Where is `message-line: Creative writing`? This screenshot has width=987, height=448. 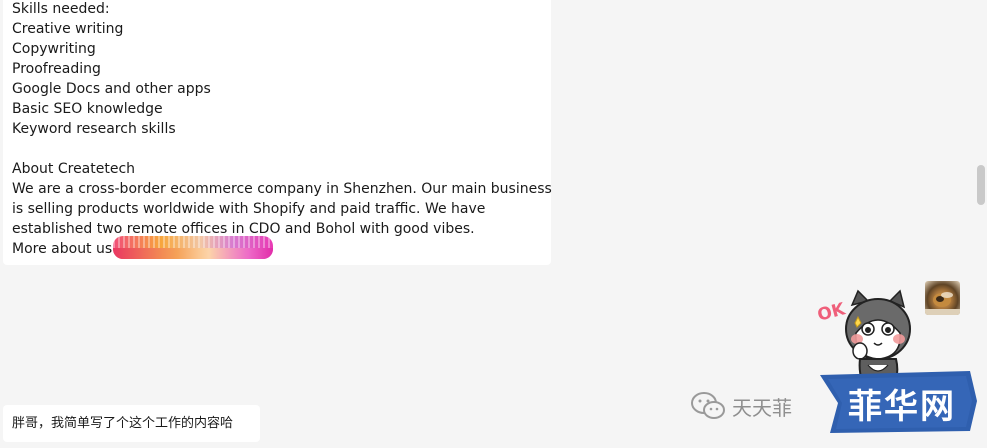 message-line: Creative writing is located at coordinates (68, 29).